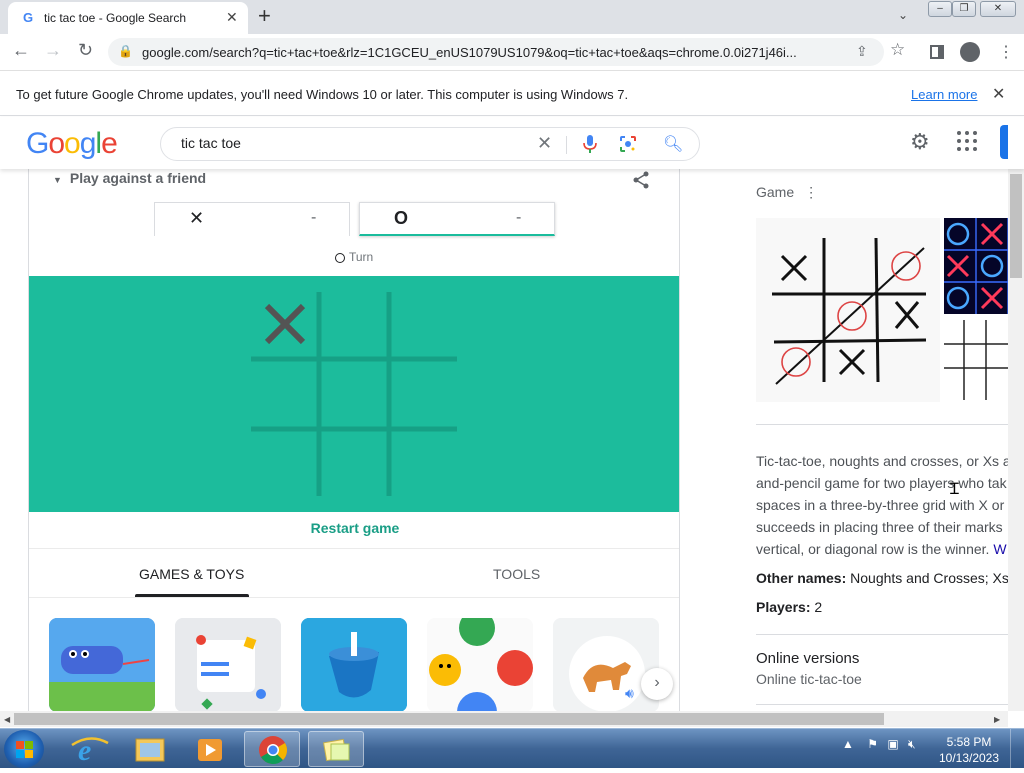 This screenshot has width=1024, height=773. What do you see at coordinates (150, 749) in the screenshot?
I see `file-explorer-icon` at bounding box center [150, 749].